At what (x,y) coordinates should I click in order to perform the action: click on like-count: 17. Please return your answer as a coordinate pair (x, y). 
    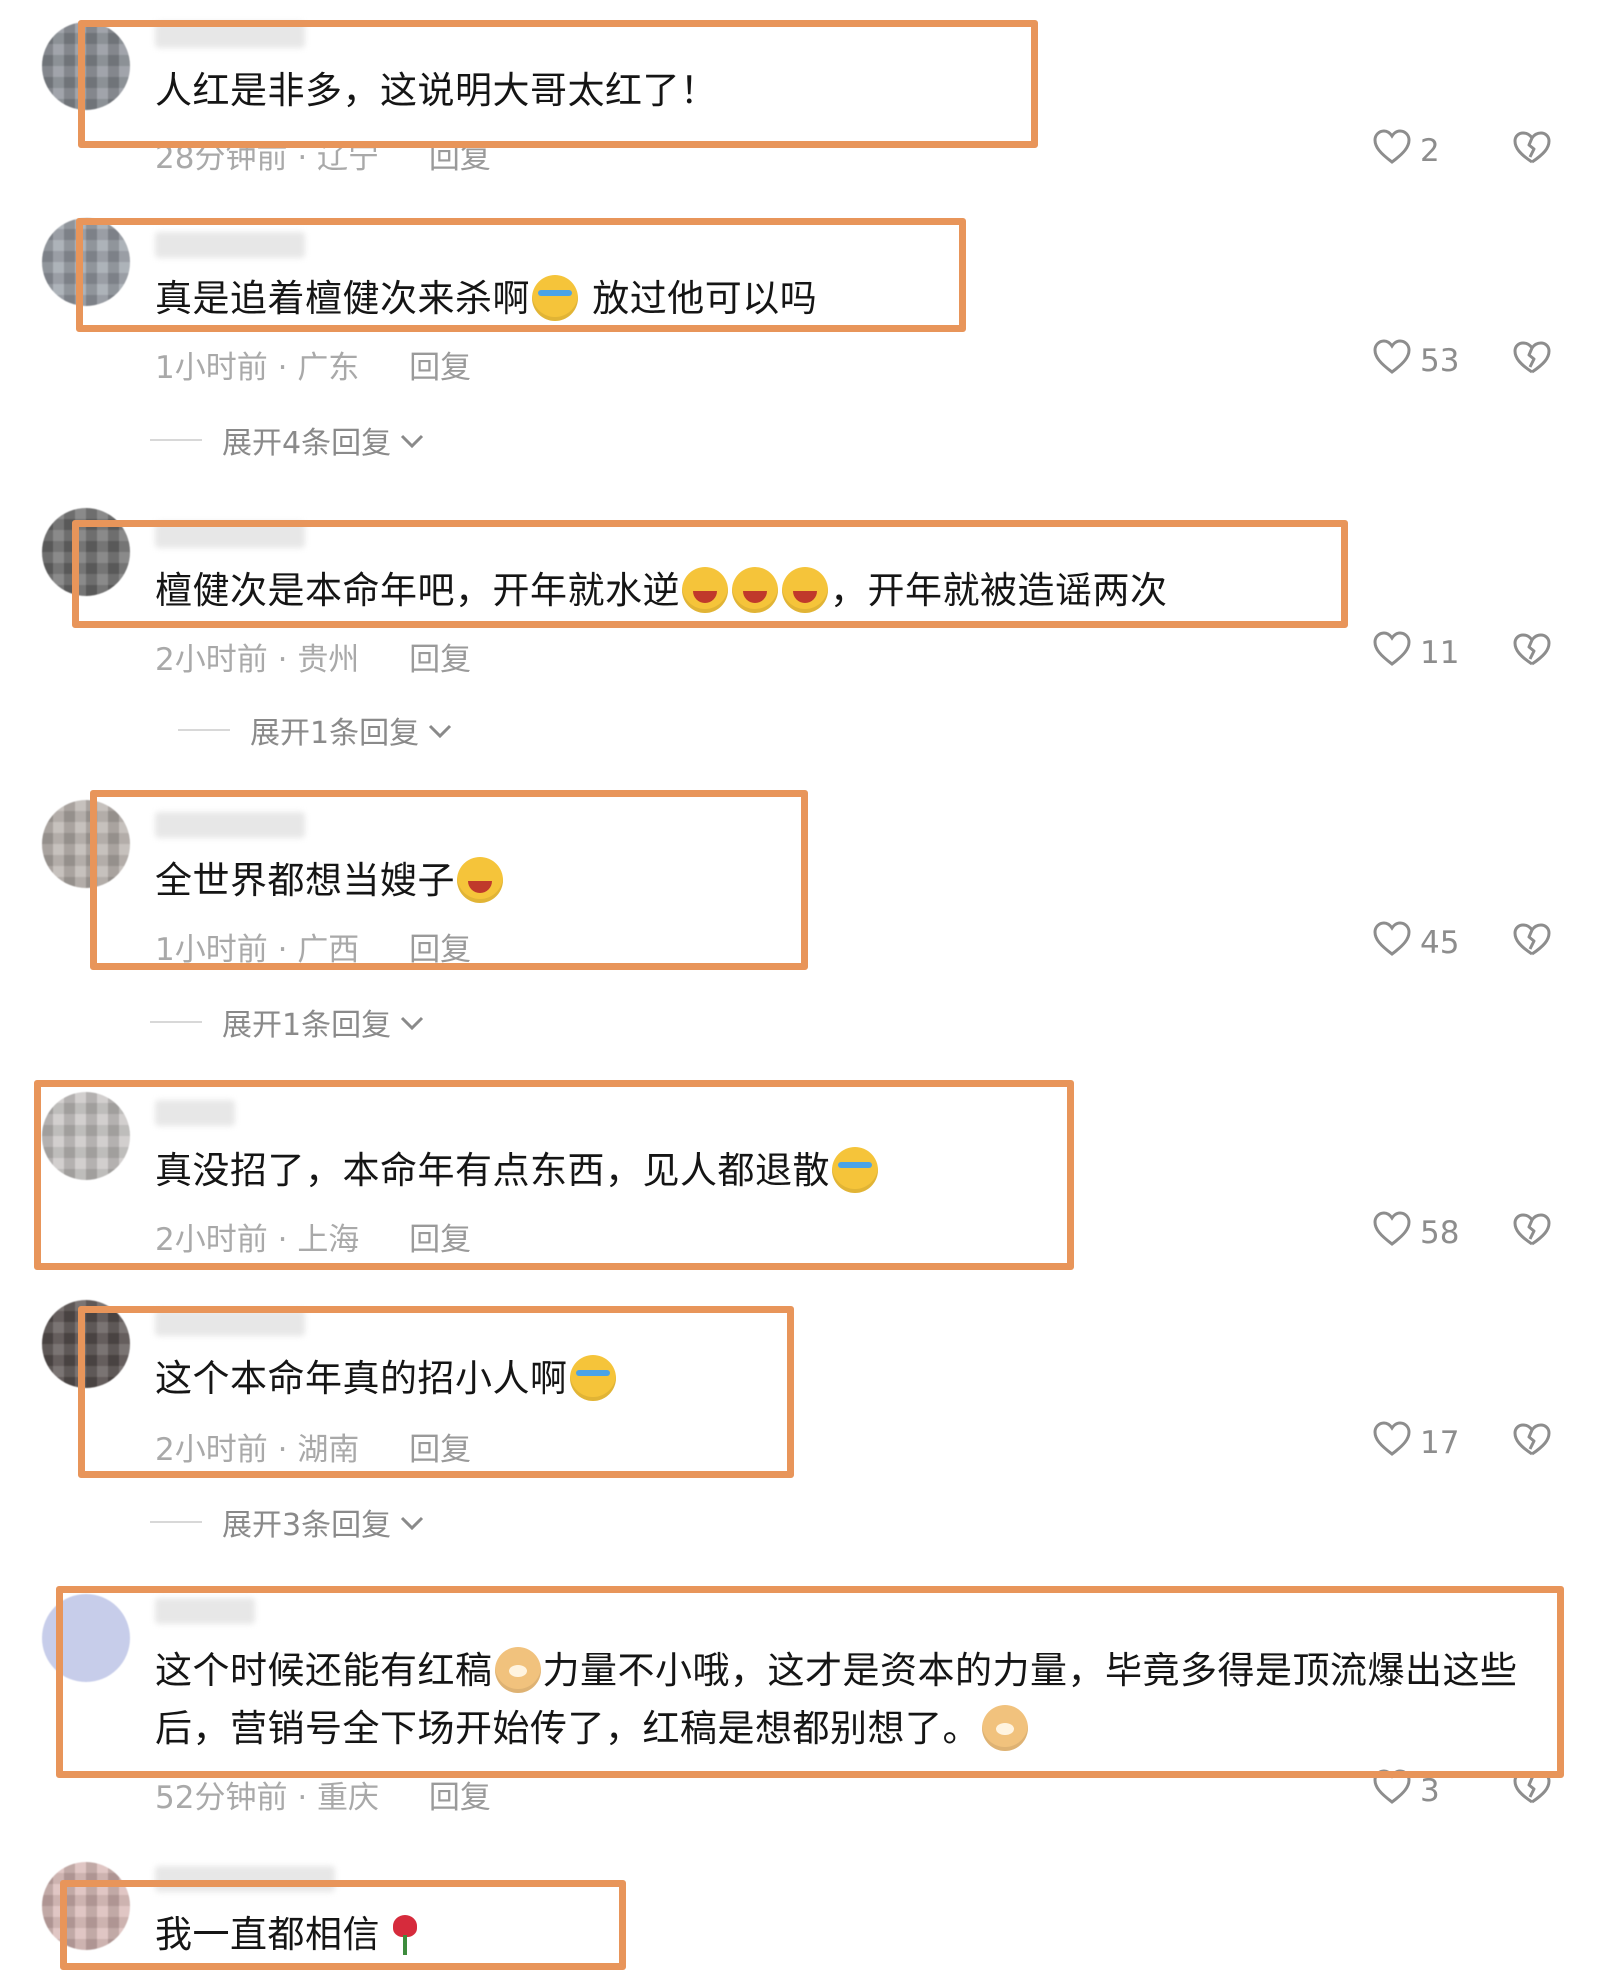
    Looking at the image, I should click on (1440, 1443).